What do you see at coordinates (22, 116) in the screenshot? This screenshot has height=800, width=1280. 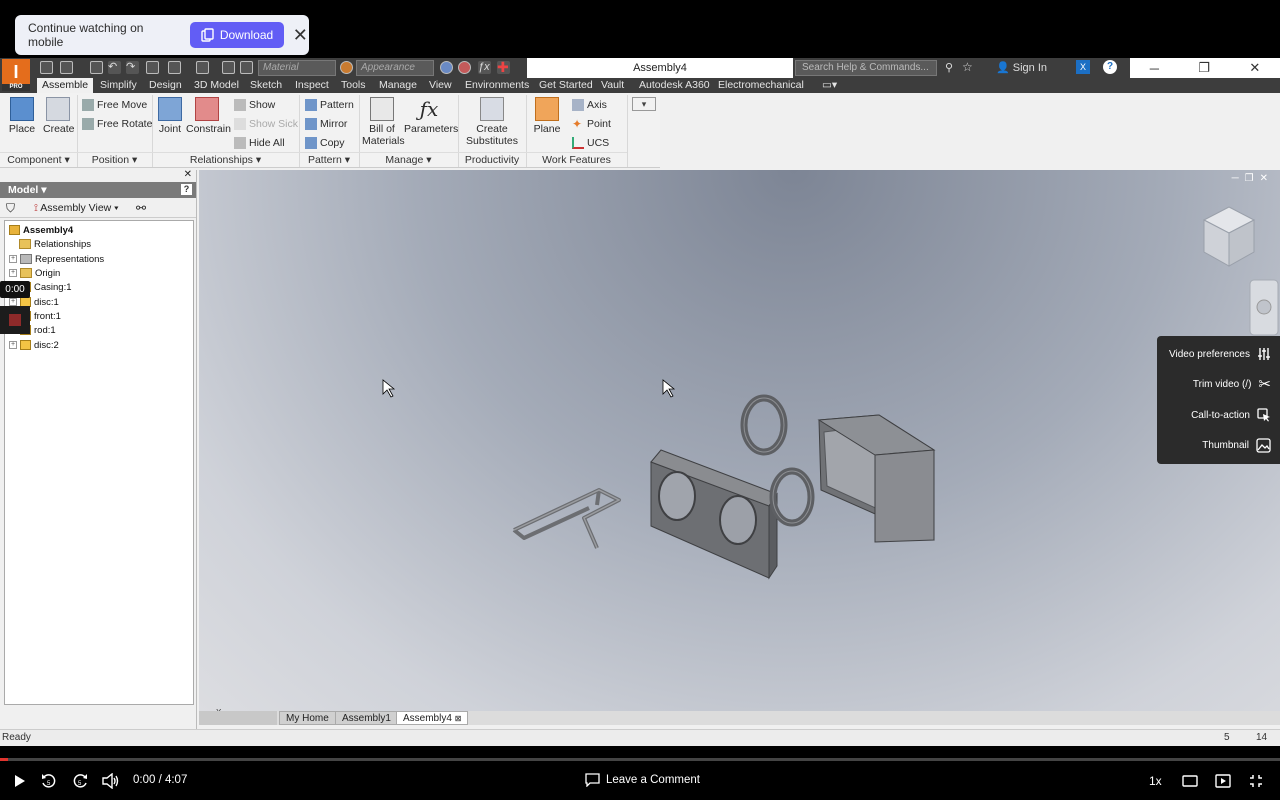 I see `place-button: Place` at bounding box center [22, 116].